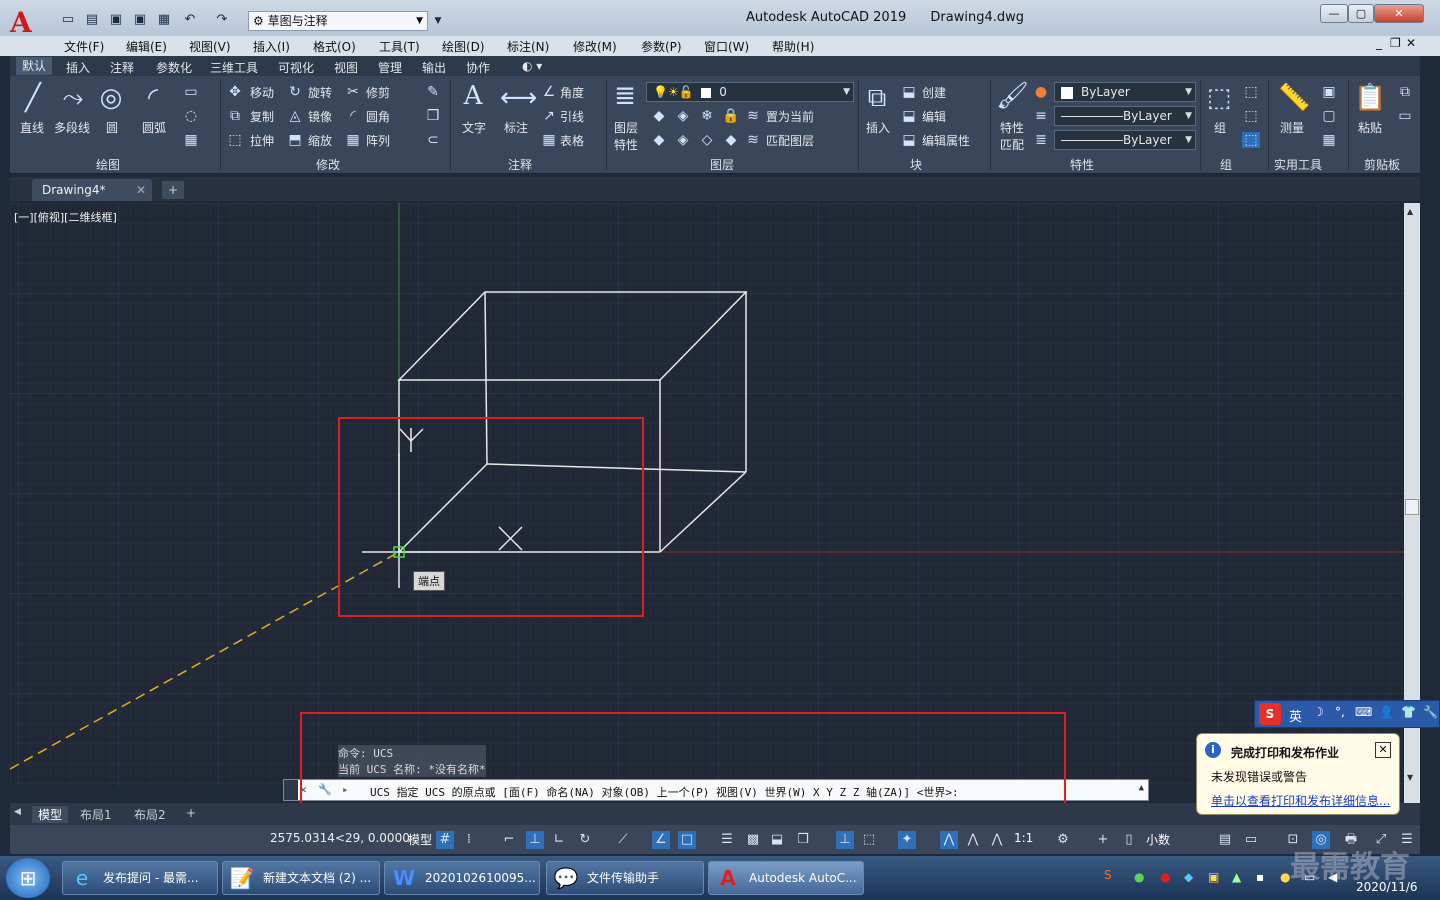 Image resolution: width=1440 pixels, height=900 pixels. Describe the element at coordinates (150, 814) in the screenshot. I see `tab-layout2: 布局2` at that location.